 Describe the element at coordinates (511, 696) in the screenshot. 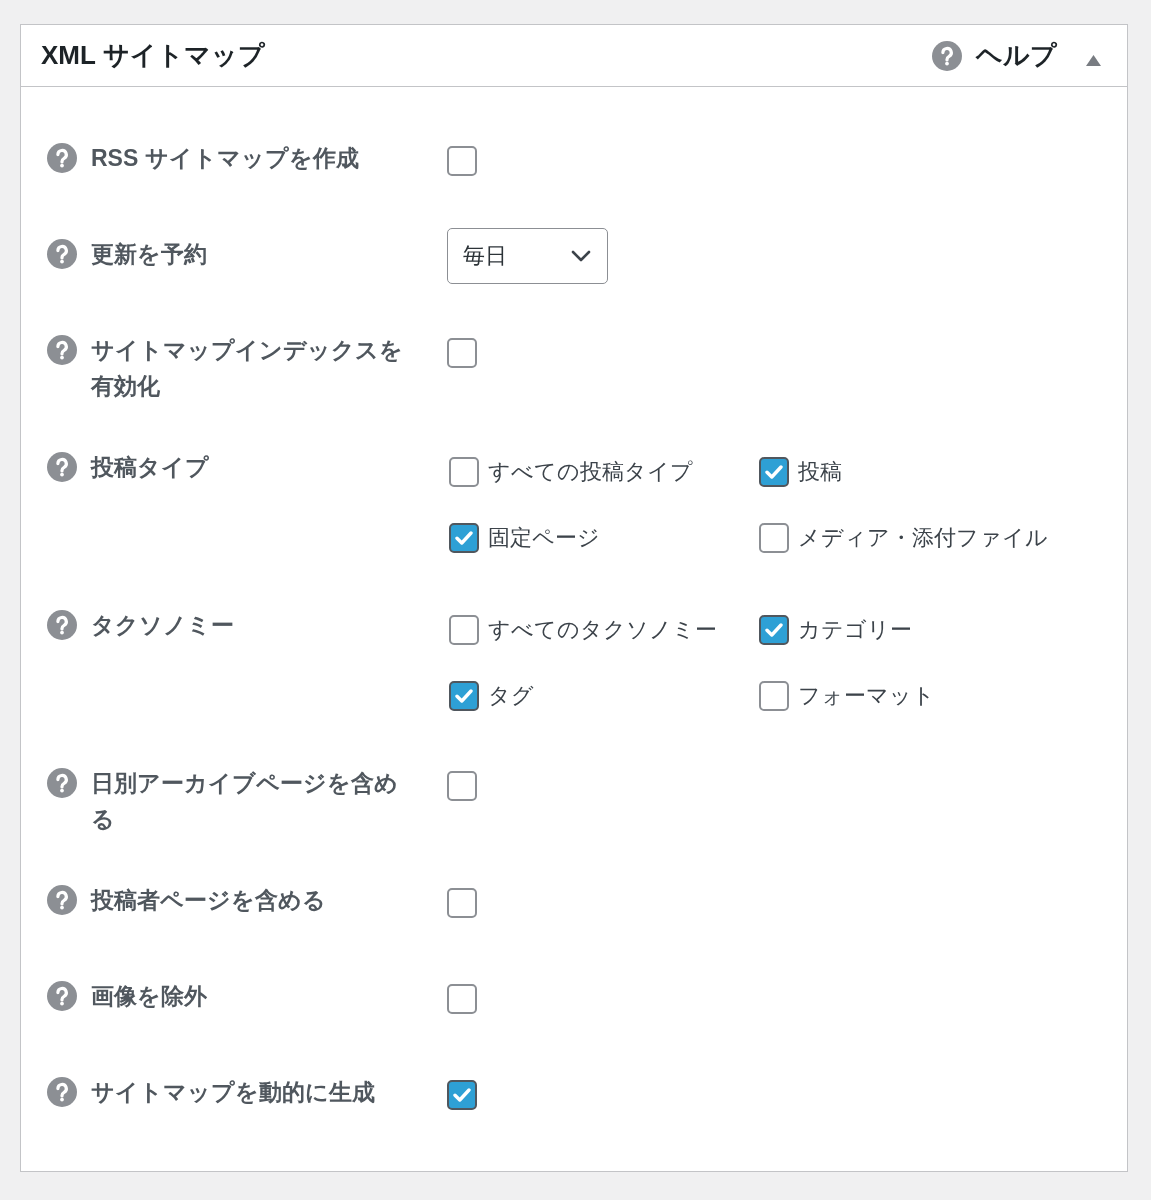

I see `checkbox-label: タグ` at that location.